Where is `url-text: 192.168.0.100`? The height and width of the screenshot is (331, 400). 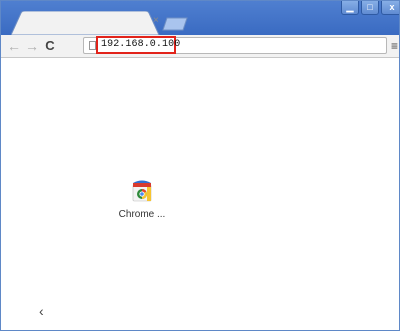 url-text: 192.168.0.100 is located at coordinates (140, 44).